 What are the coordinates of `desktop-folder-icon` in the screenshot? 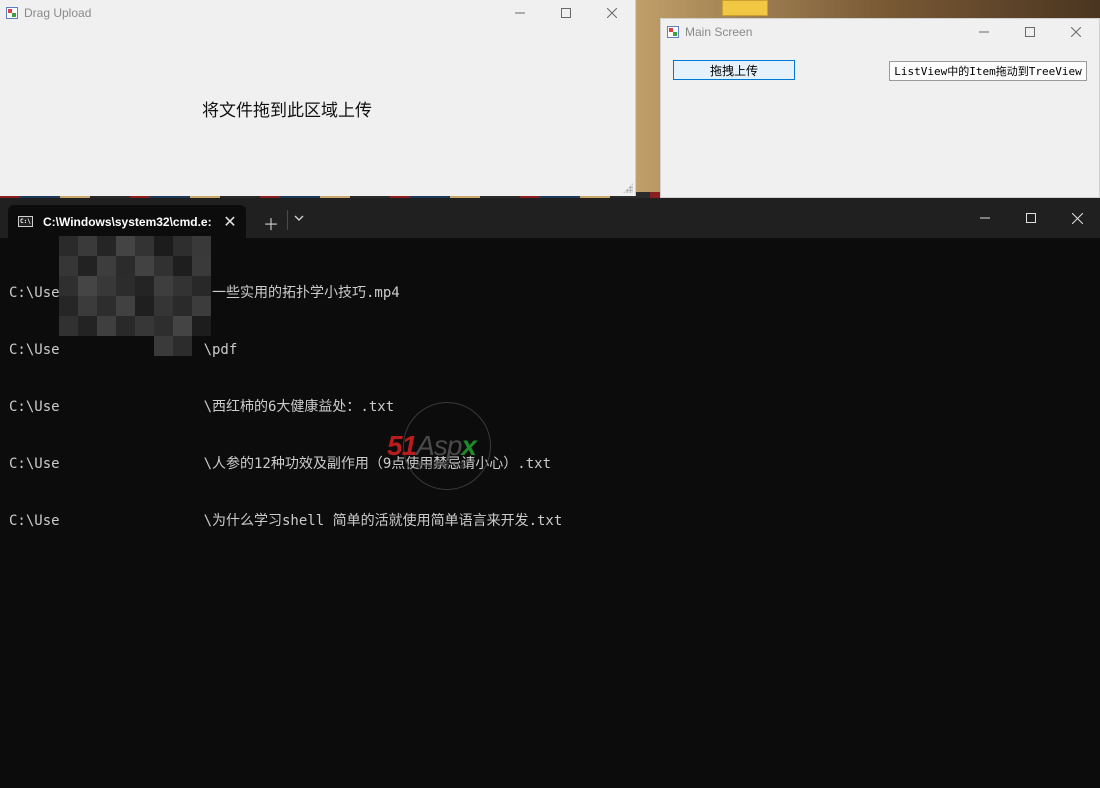 It's located at (745, 8).